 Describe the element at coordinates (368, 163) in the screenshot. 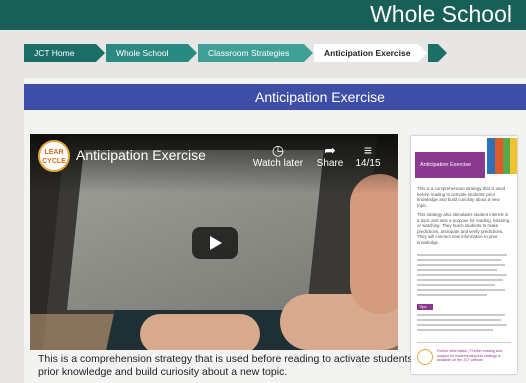

I see `playlist-position: 14/15` at that location.